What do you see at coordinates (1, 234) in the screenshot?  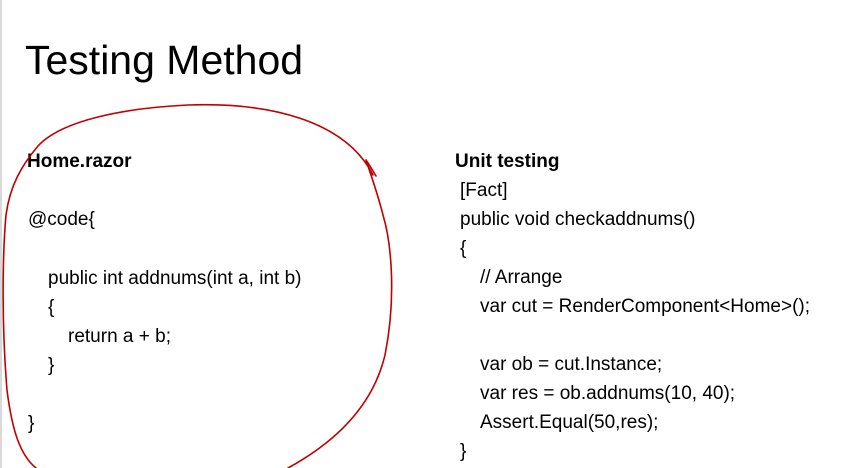 I see `slide-left-border` at bounding box center [1, 234].